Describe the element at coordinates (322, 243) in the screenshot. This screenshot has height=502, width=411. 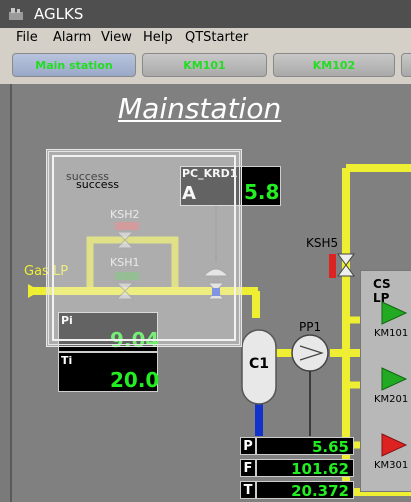
I see `ksh5-label: KSH5` at that location.